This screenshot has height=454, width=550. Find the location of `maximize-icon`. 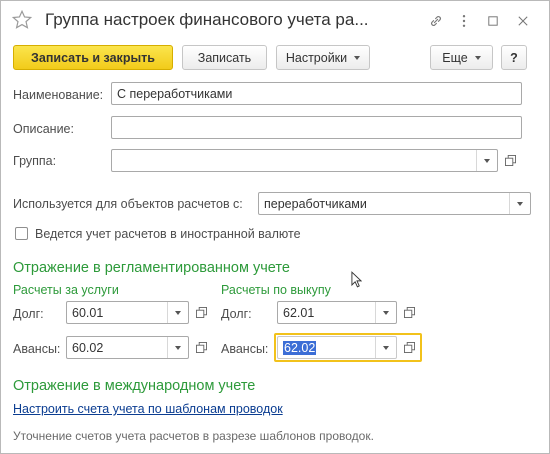

maximize-icon is located at coordinates (493, 21).